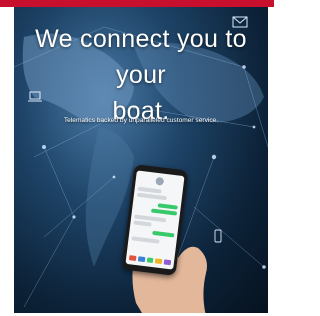  Describe the element at coordinates (137, 3) in the screenshot. I see `top-accent-bar` at that location.